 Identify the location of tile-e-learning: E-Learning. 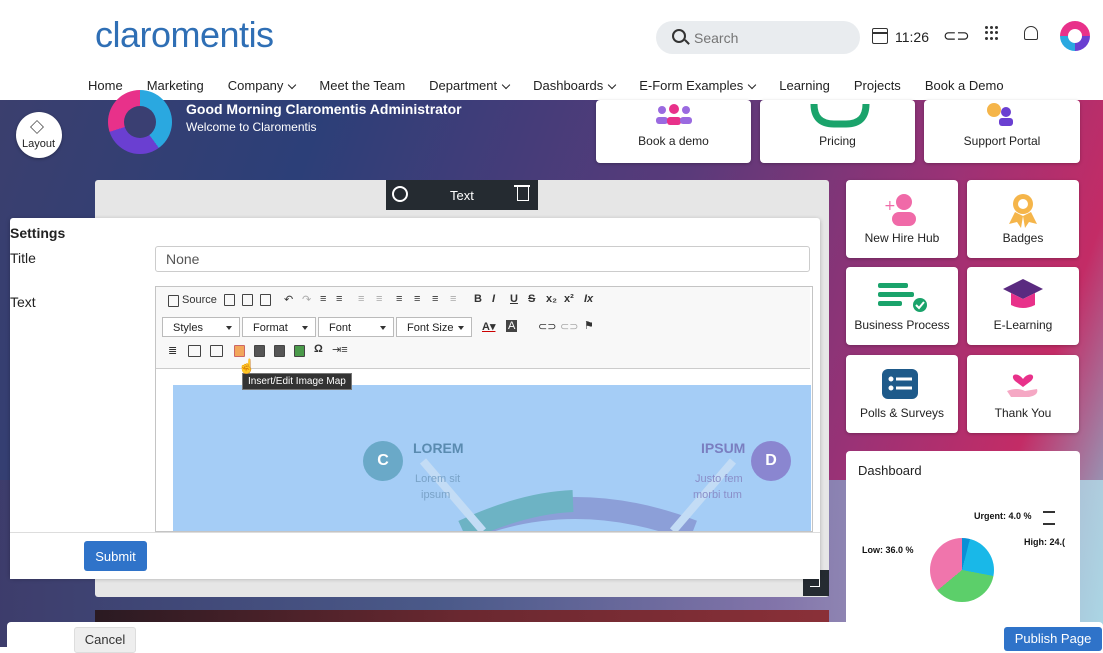
(1023, 306).